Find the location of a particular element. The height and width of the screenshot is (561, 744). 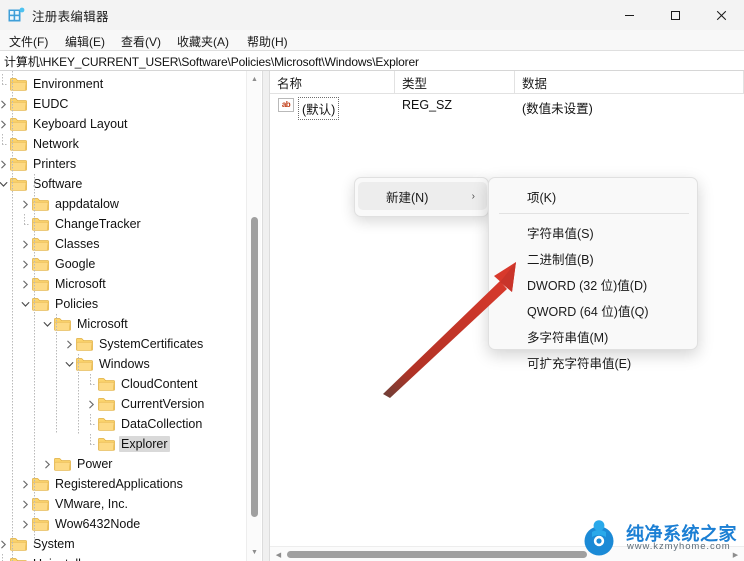

submenu-item-3: DWORD (32 位)值(D) is located at coordinates (594, 284).